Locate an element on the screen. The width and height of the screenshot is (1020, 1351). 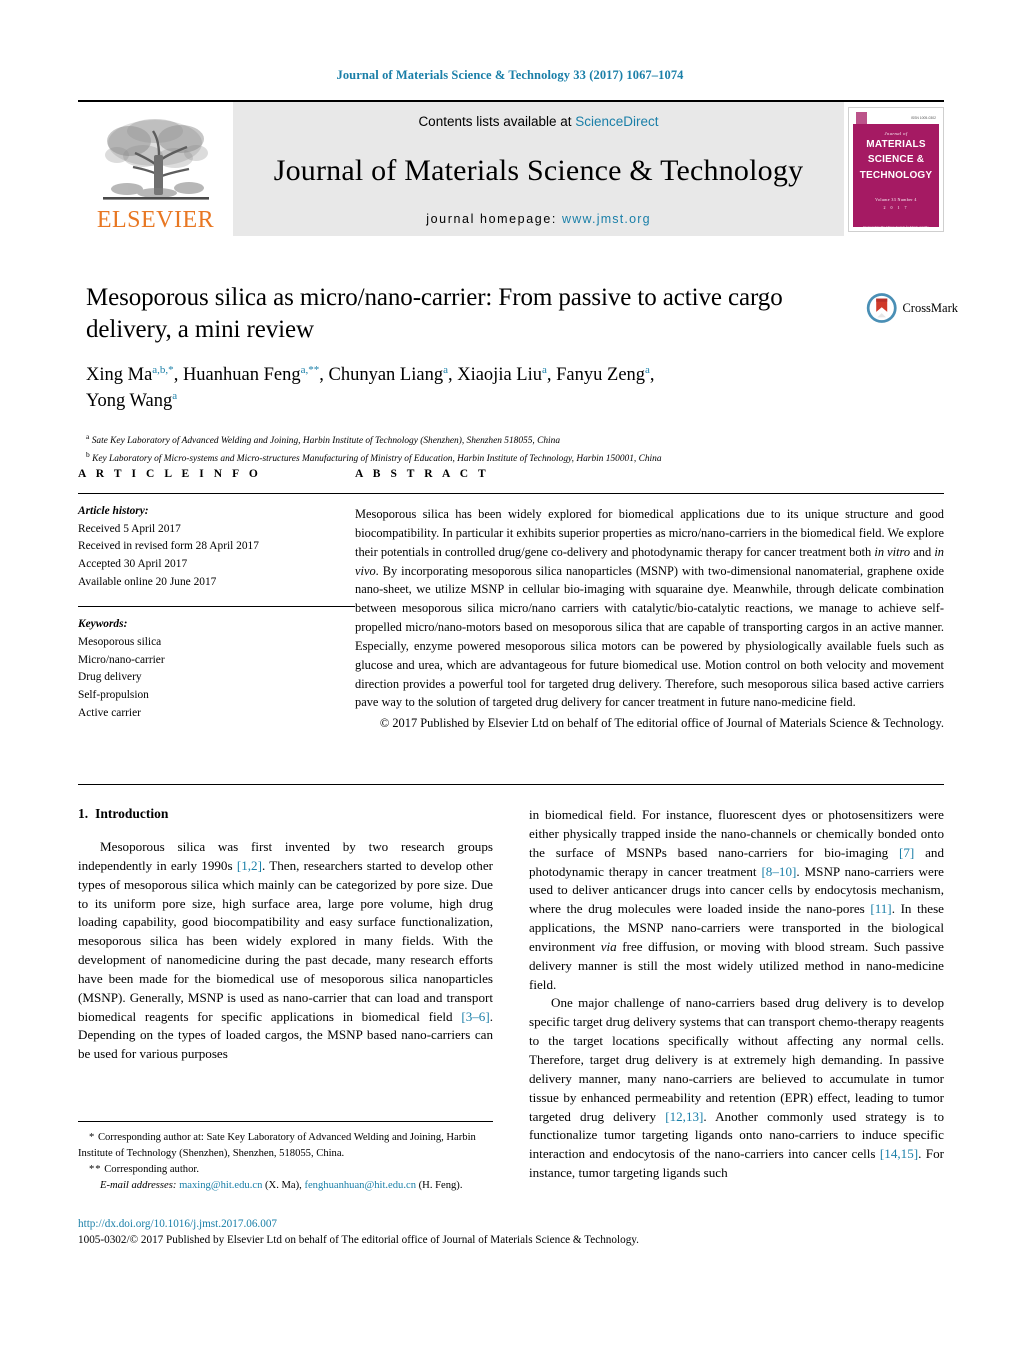
elsevier-tree-icon is located at coordinates (155, 159).